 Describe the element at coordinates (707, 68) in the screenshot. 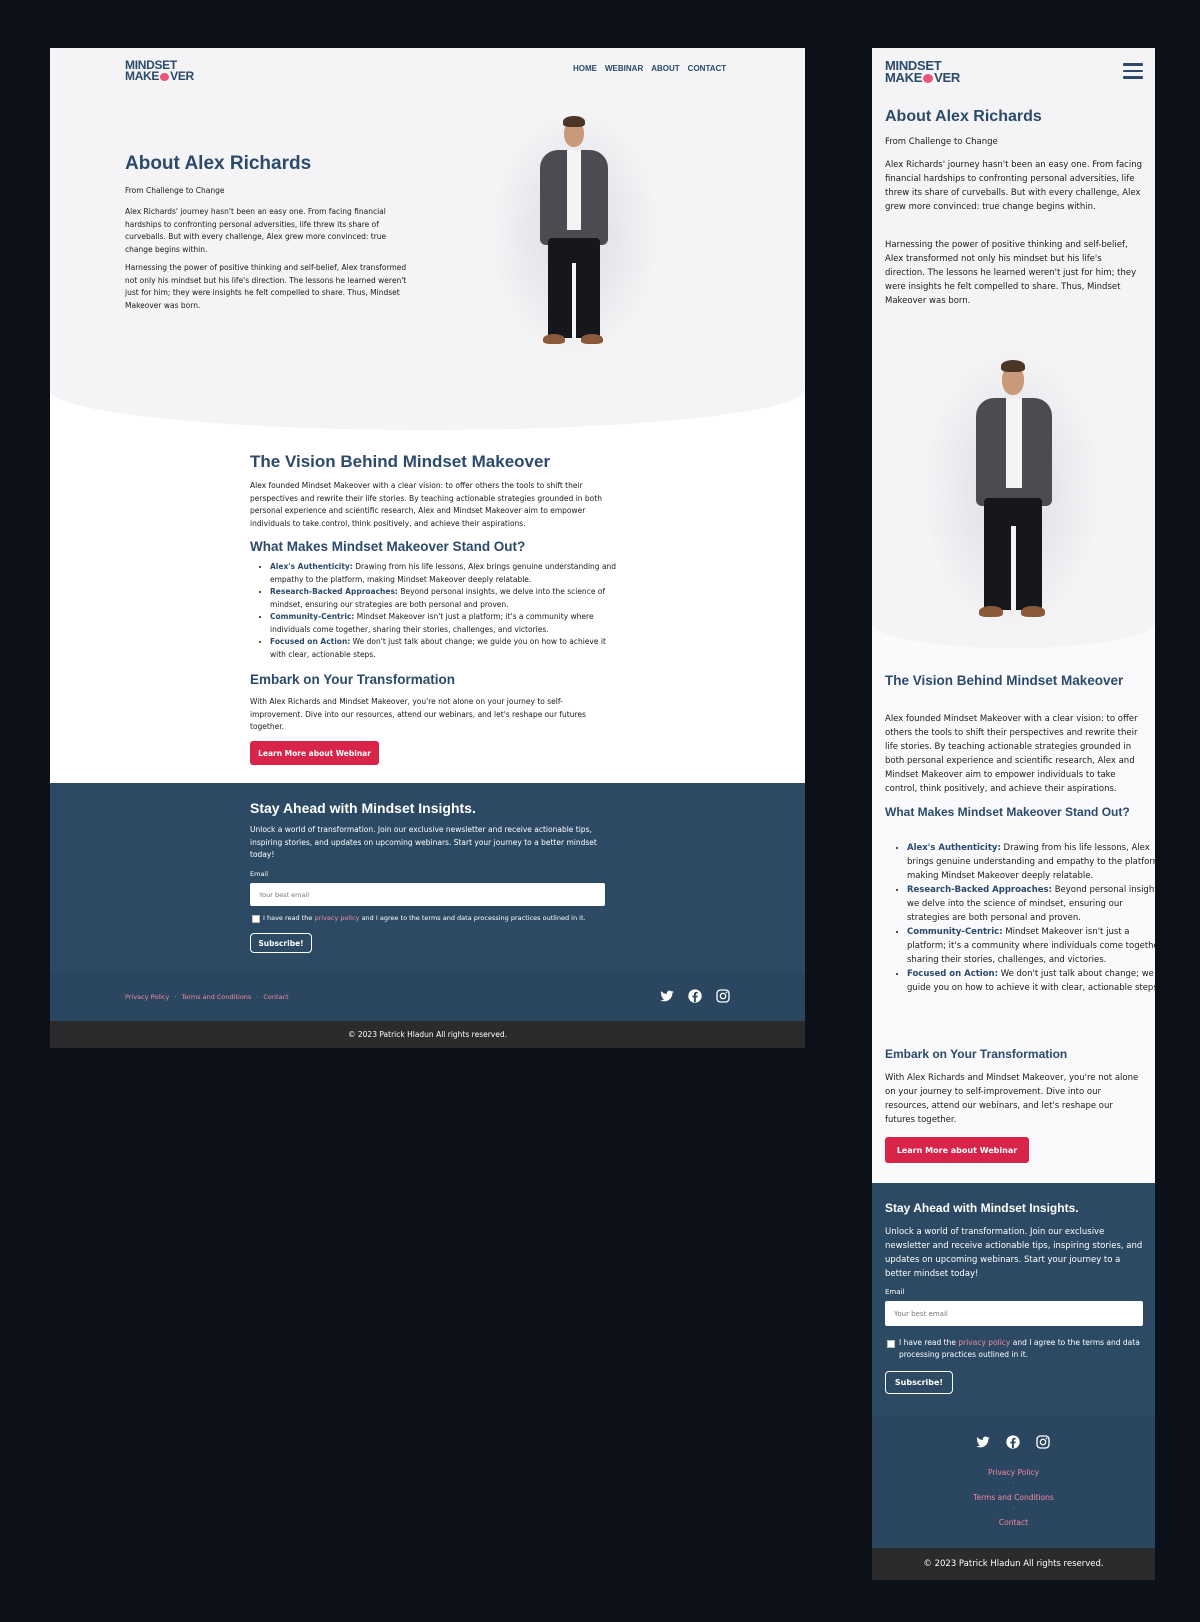

I see `nav-contact: CONTACT` at that location.